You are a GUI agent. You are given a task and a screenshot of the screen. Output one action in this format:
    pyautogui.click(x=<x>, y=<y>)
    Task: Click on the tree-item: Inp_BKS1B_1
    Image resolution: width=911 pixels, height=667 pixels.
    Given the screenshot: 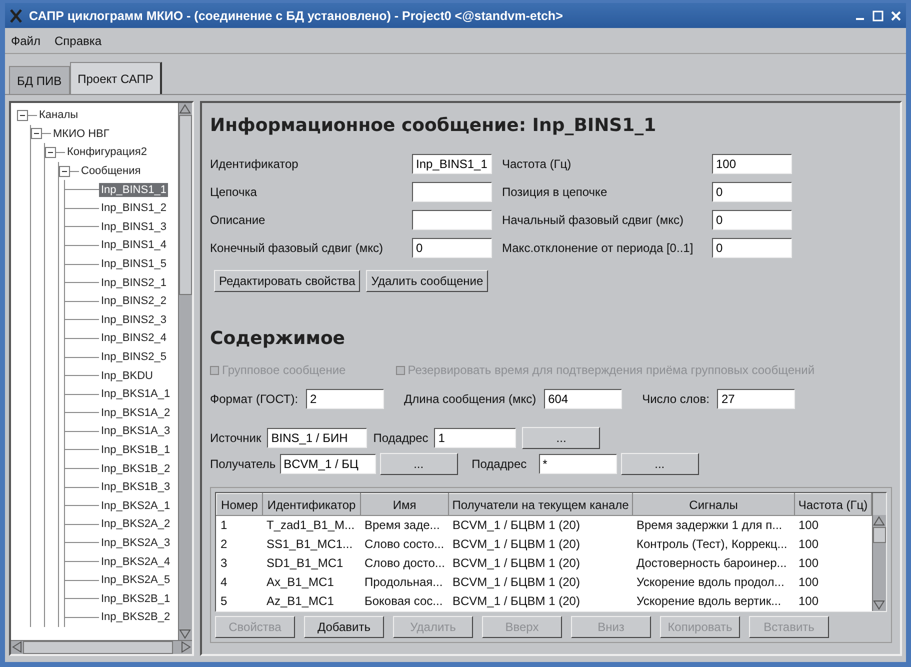 What is the action you would take?
    pyautogui.click(x=135, y=449)
    